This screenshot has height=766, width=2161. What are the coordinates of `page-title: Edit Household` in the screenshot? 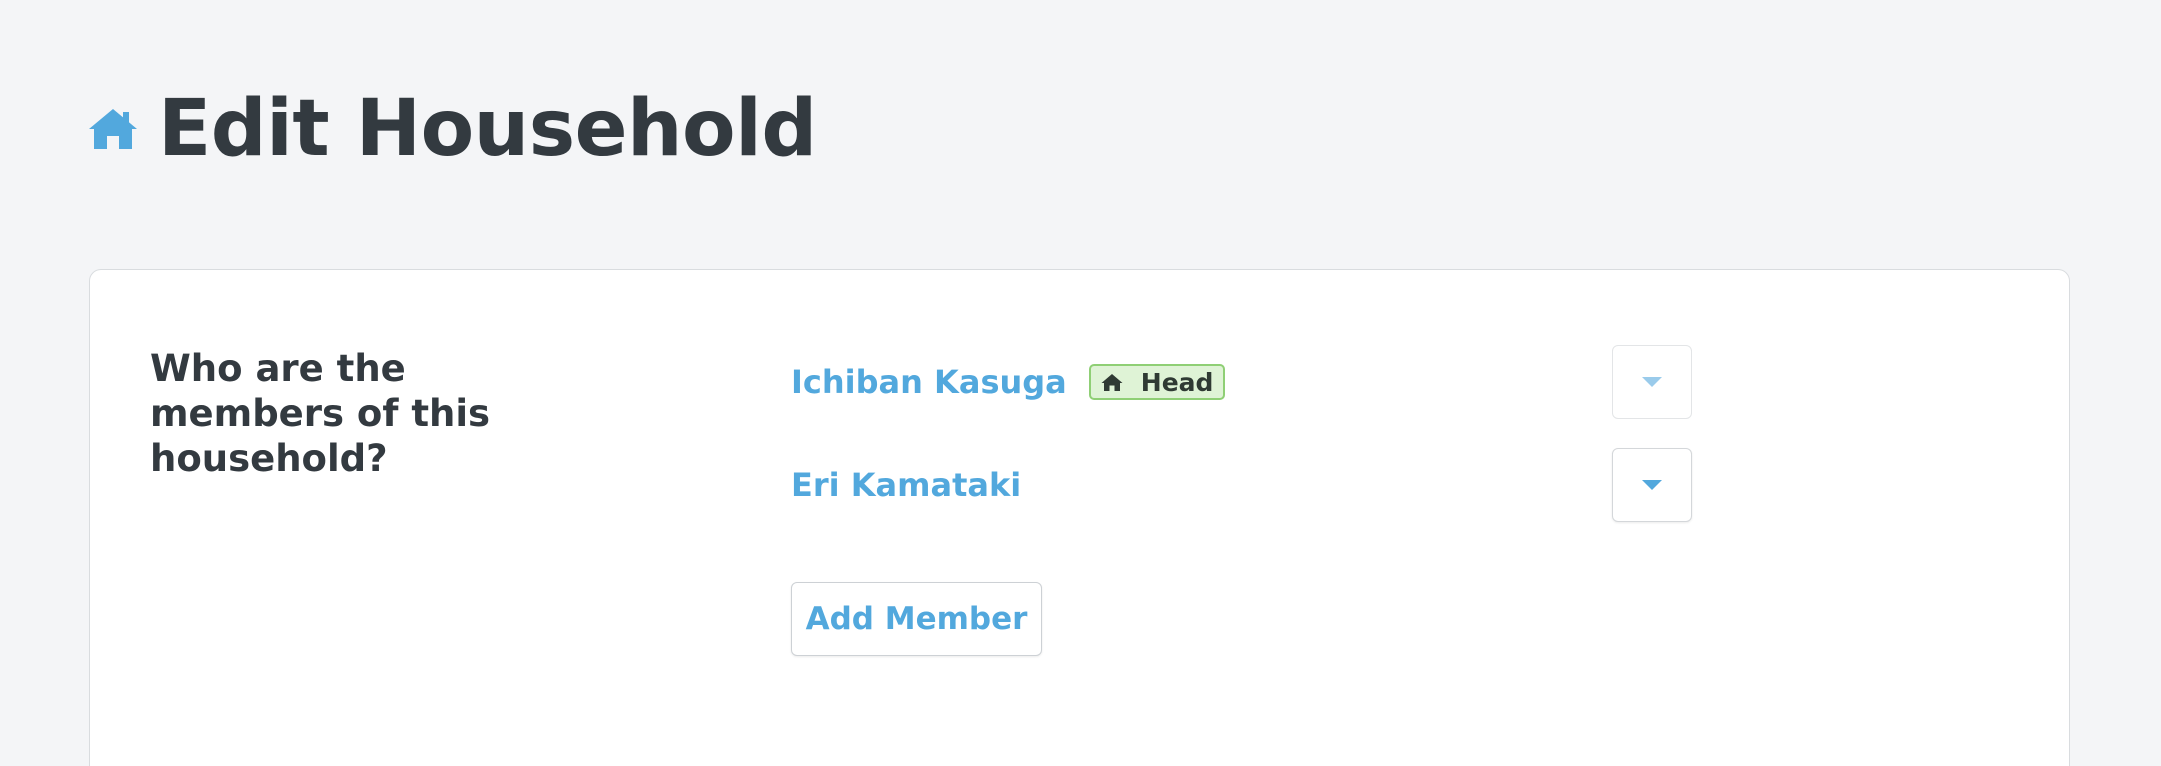 It's located at (487, 129).